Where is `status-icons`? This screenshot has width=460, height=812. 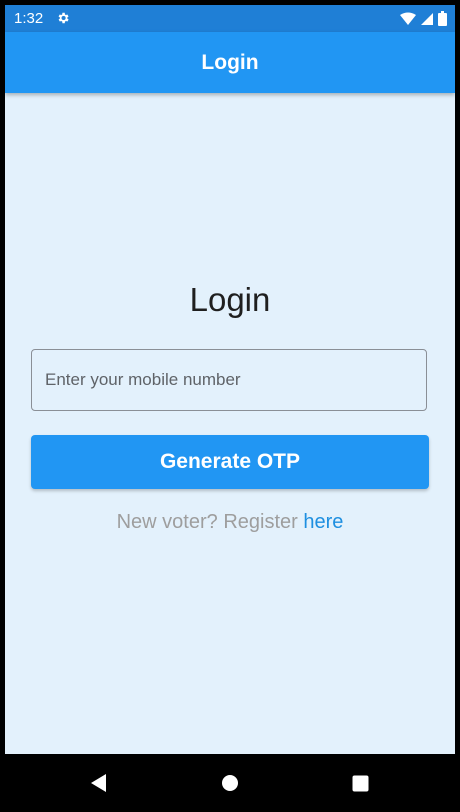
status-icons is located at coordinates (423, 18).